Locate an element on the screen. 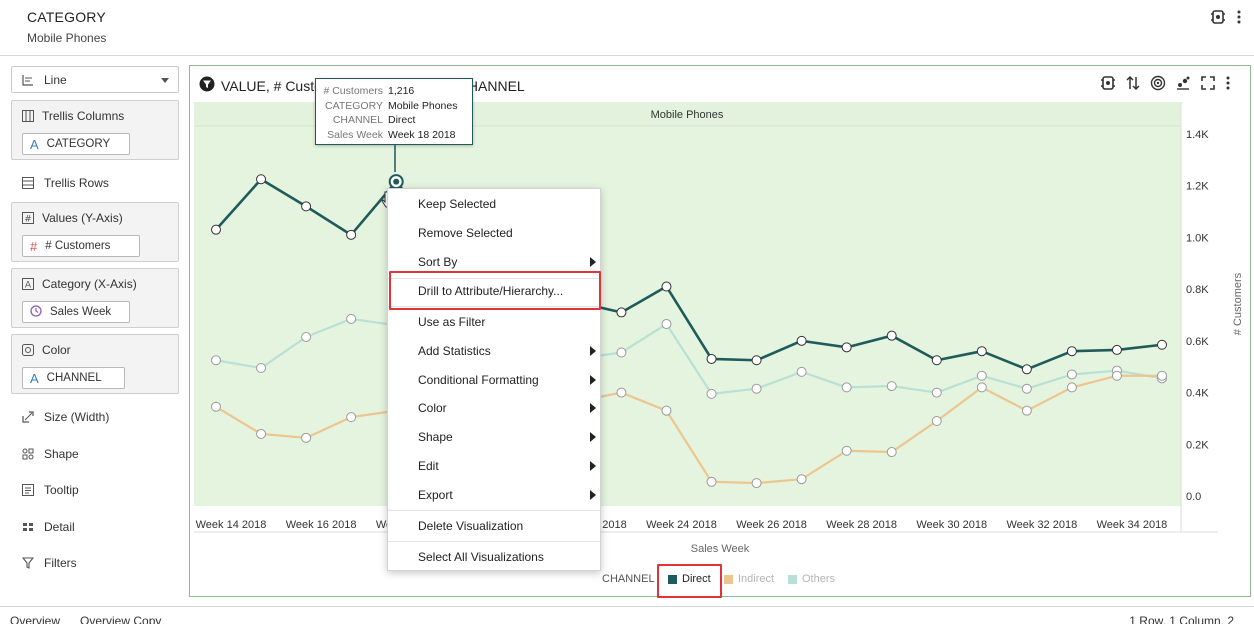 This screenshot has width=1254, height=624. legend-swatch-others is located at coordinates (792, 579).